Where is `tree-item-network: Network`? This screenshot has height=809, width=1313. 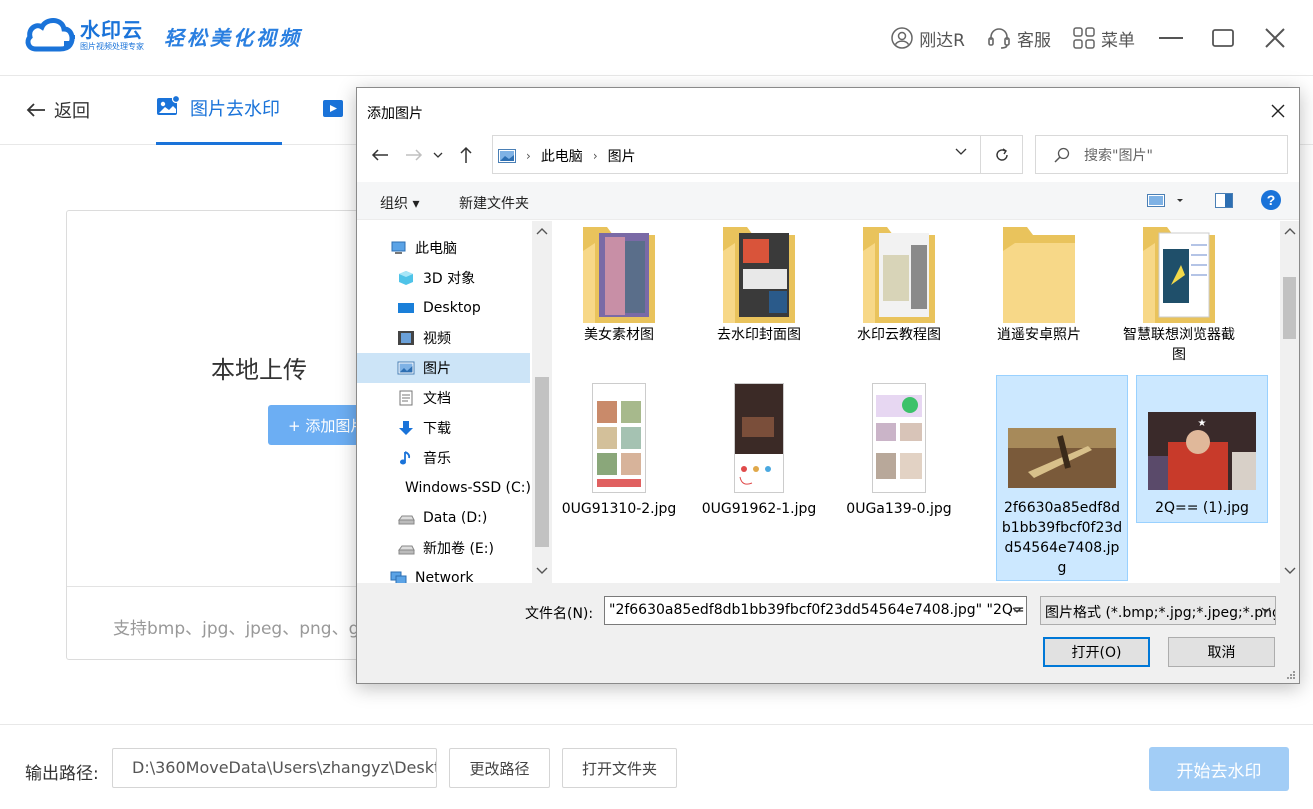
tree-item-network: Network is located at coordinates (443, 573).